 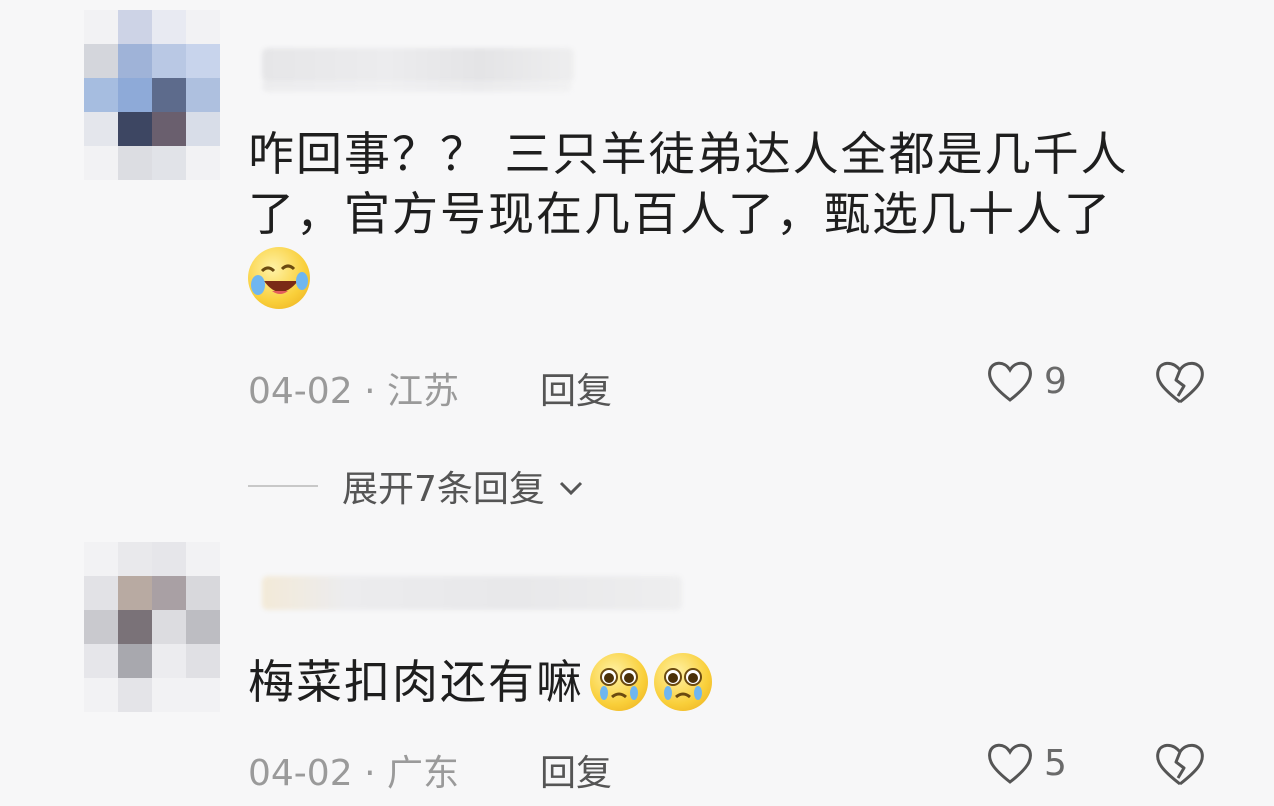 I want to click on username-subtext, so click(x=417, y=86).